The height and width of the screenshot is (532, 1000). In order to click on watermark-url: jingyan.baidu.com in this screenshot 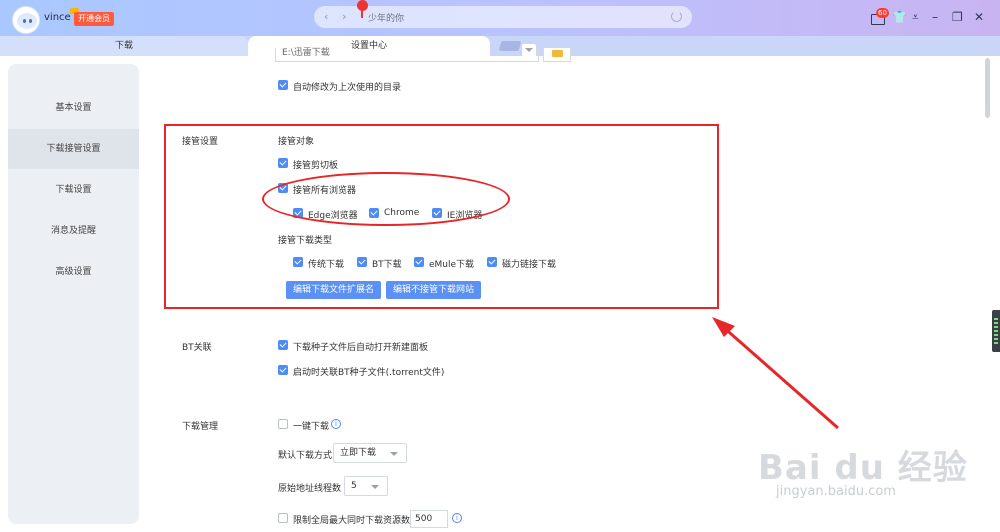, I will do `click(836, 491)`.